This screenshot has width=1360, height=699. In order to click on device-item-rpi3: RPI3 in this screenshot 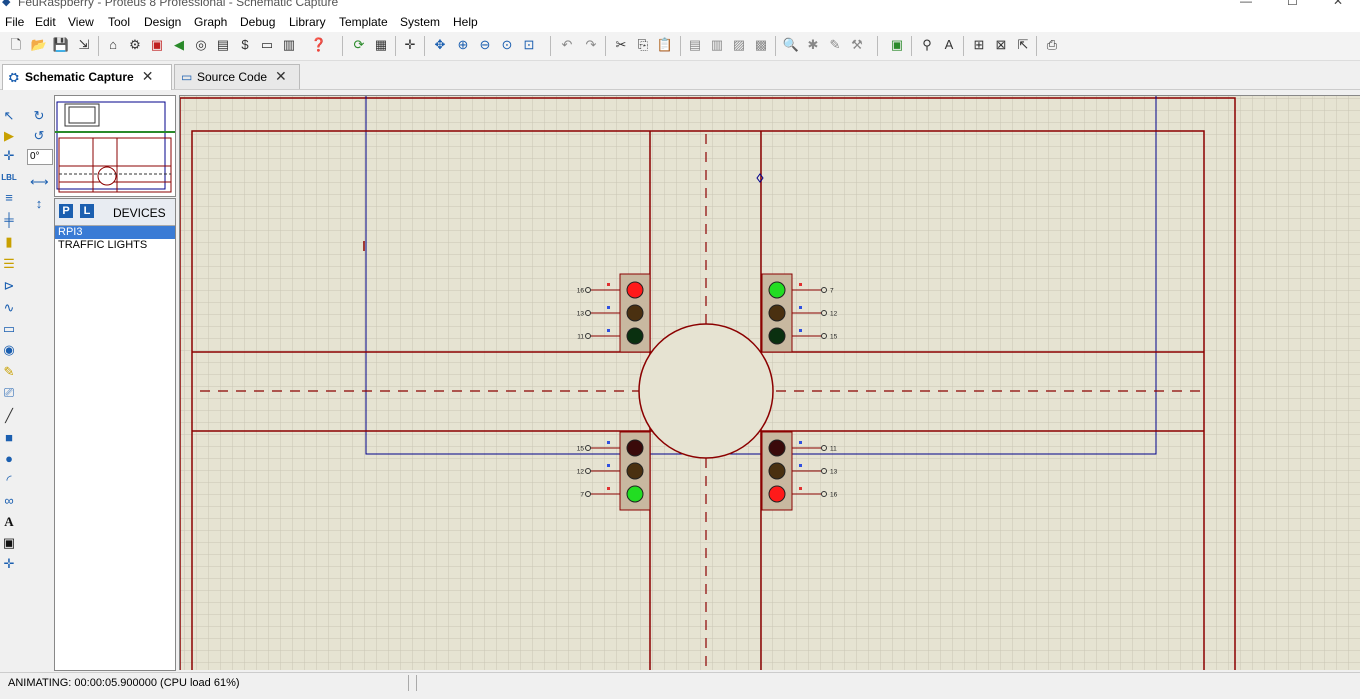, I will do `click(115, 232)`.